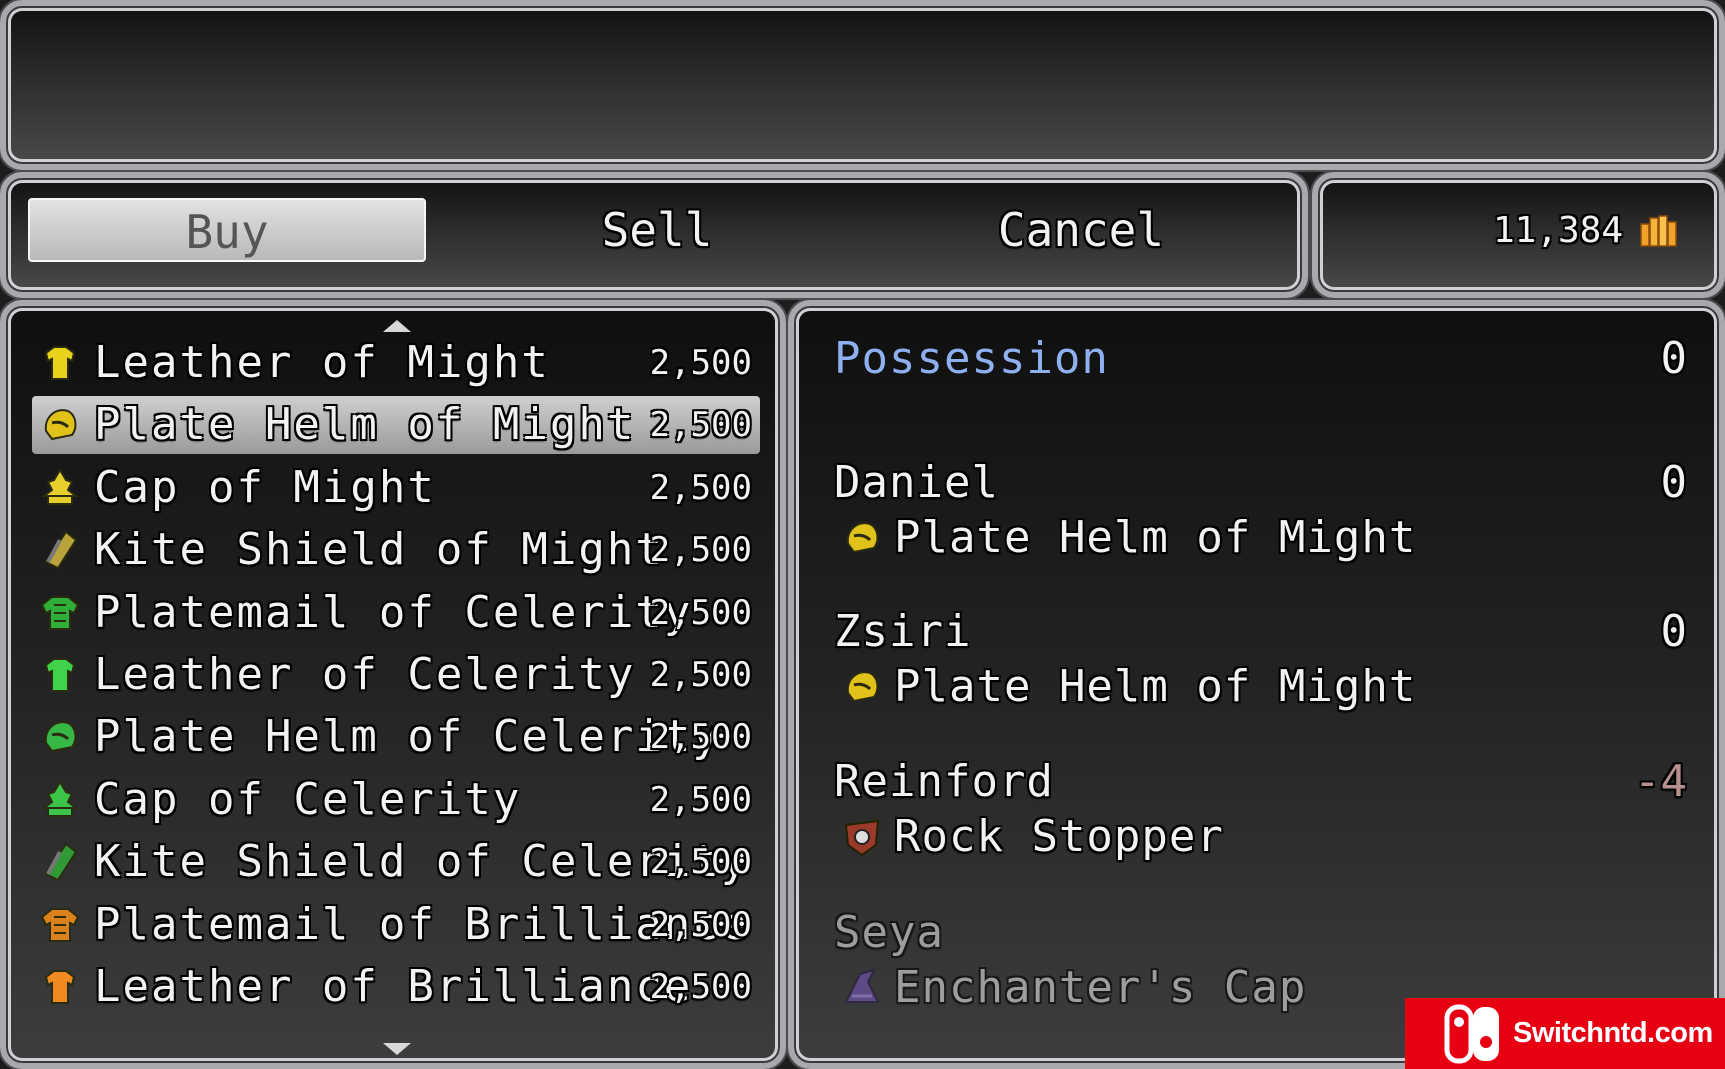 This screenshot has height=1069, width=1725. I want to click on shop-item-row: Leather of Celerity 2,500, so click(396, 675).